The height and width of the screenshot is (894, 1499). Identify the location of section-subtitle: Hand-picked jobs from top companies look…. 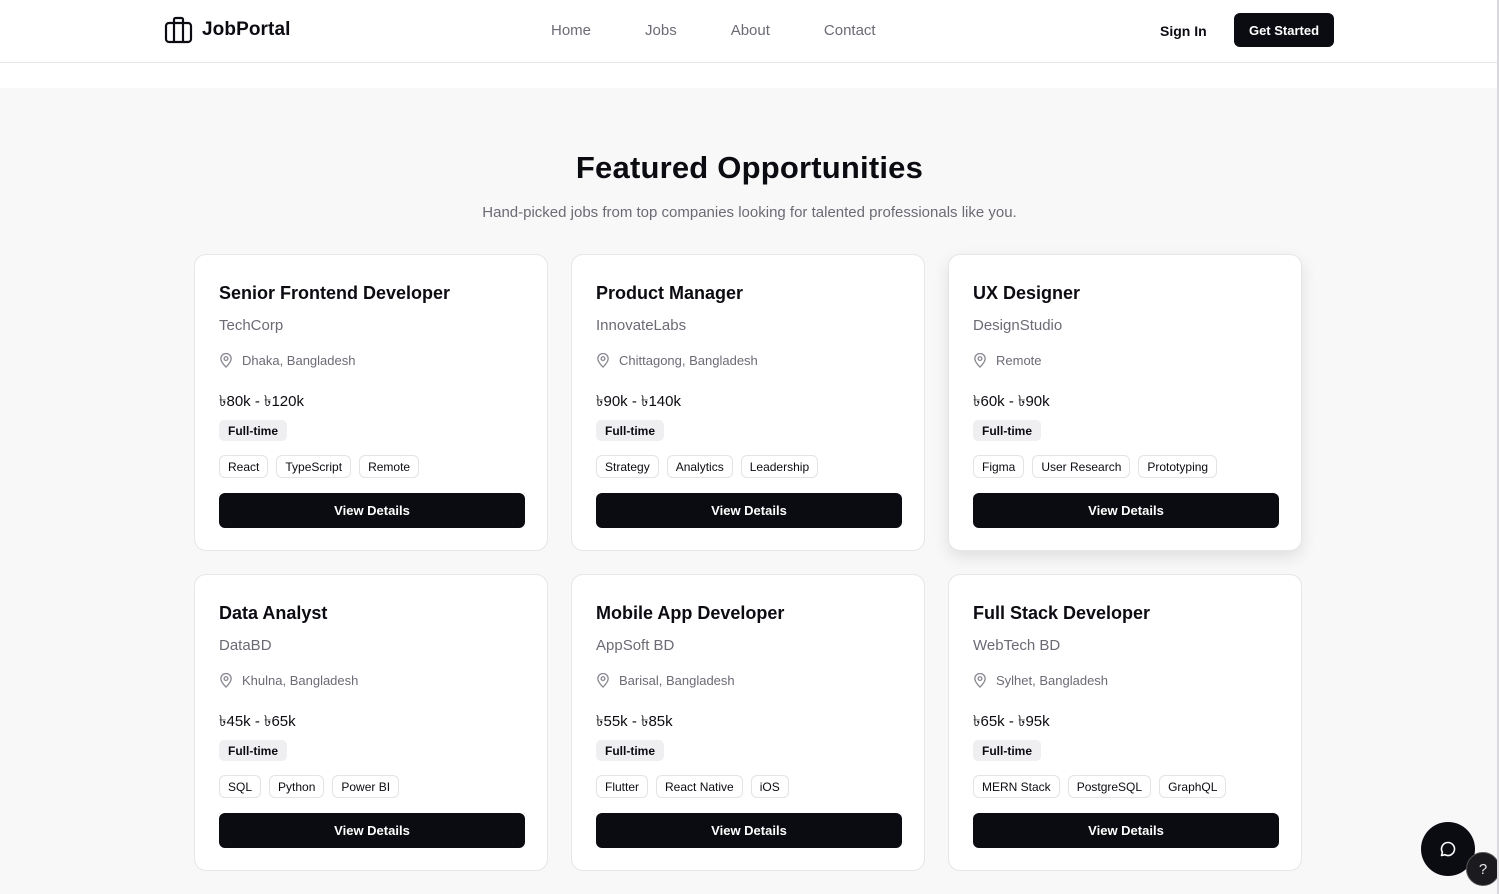
(749, 212).